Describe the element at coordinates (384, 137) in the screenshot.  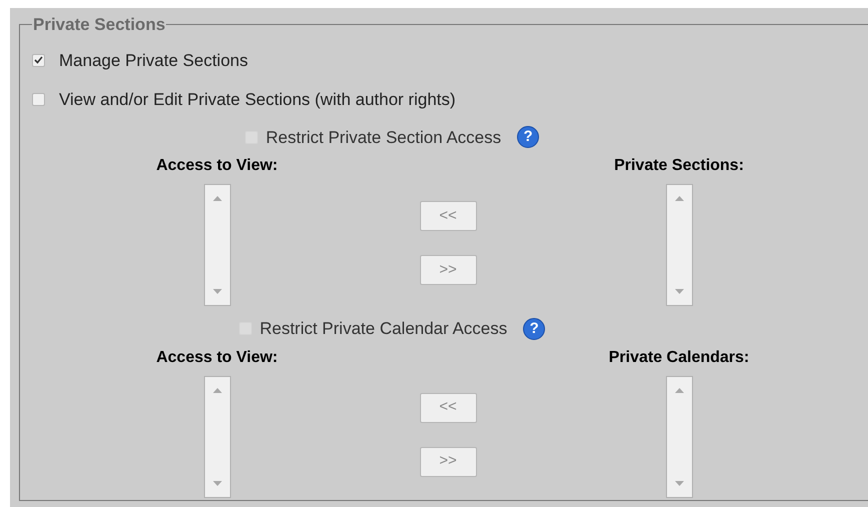
I see `restrict-label: Restrict Private Section Access` at that location.